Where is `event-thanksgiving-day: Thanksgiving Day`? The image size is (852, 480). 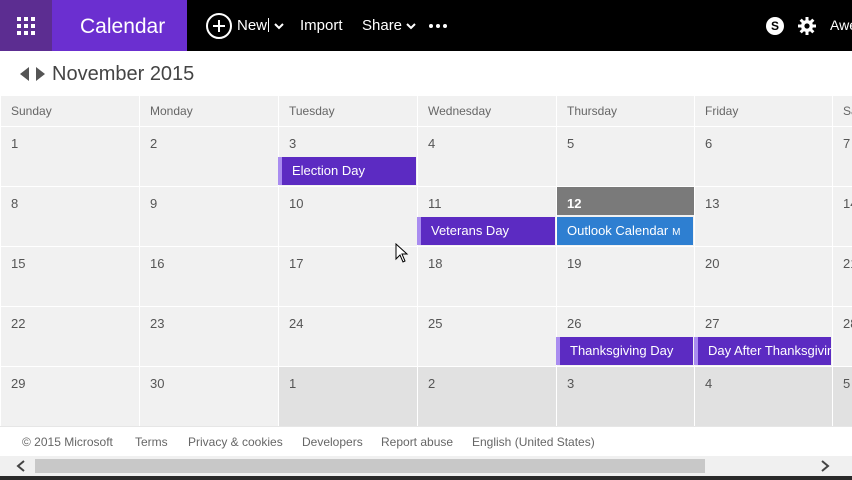
event-thanksgiving-day: Thanksgiving Day is located at coordinates (624, 351).